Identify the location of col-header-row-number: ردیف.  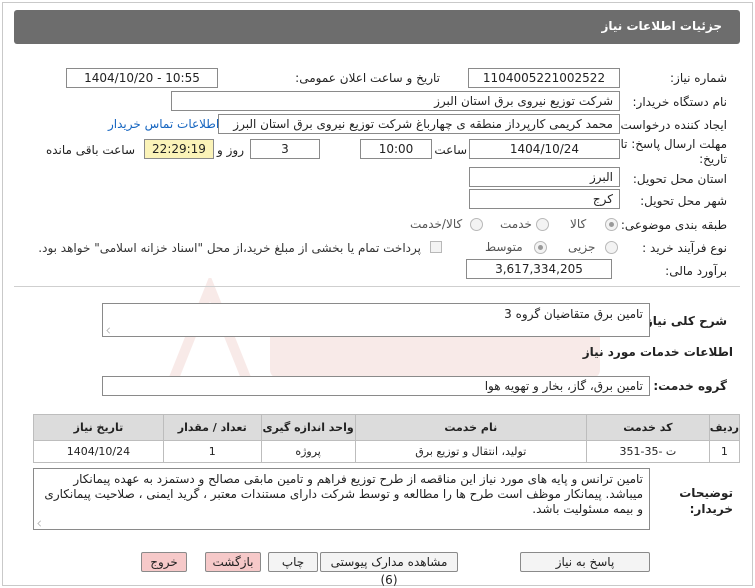
(724, 427).